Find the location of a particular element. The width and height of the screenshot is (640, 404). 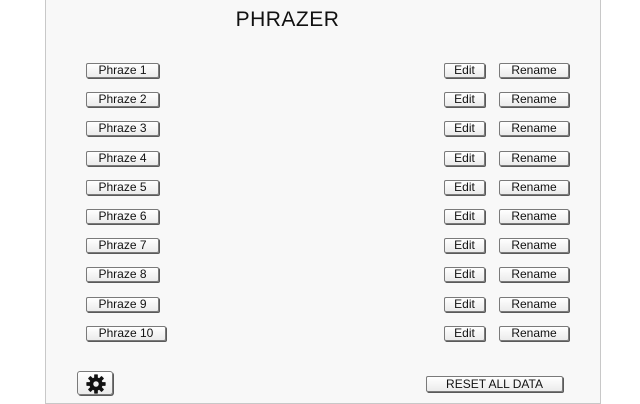

phraze-row: Phraze 2 Edit Rename is located at coordinates (320, 100).